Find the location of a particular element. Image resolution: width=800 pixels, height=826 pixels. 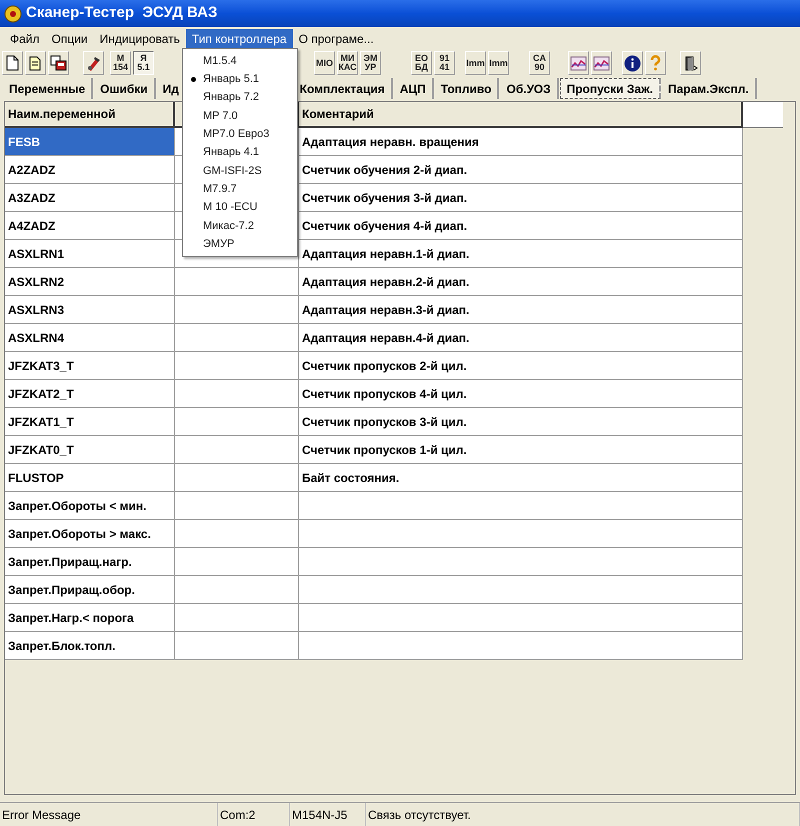

toolbar-button: Я 5.1 is located at coordinates (143, 63).